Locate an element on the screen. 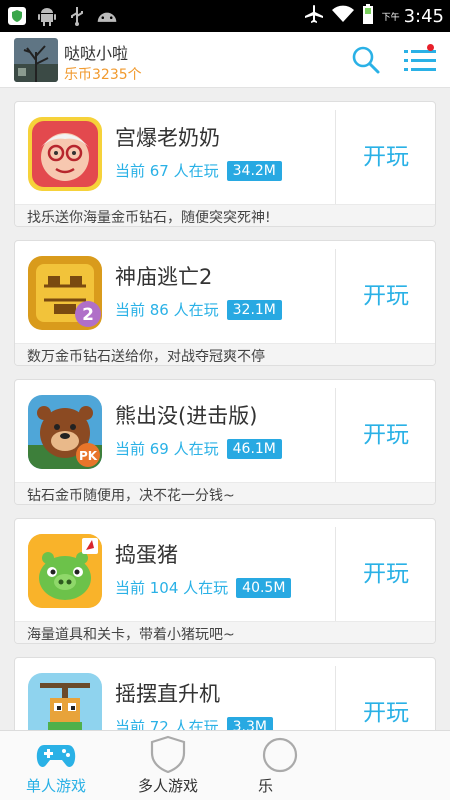 The width and height of the screenshot is (450, 800). app-header: 哒哒小啦 乐币3235个 is located at coordinates (225, 60).